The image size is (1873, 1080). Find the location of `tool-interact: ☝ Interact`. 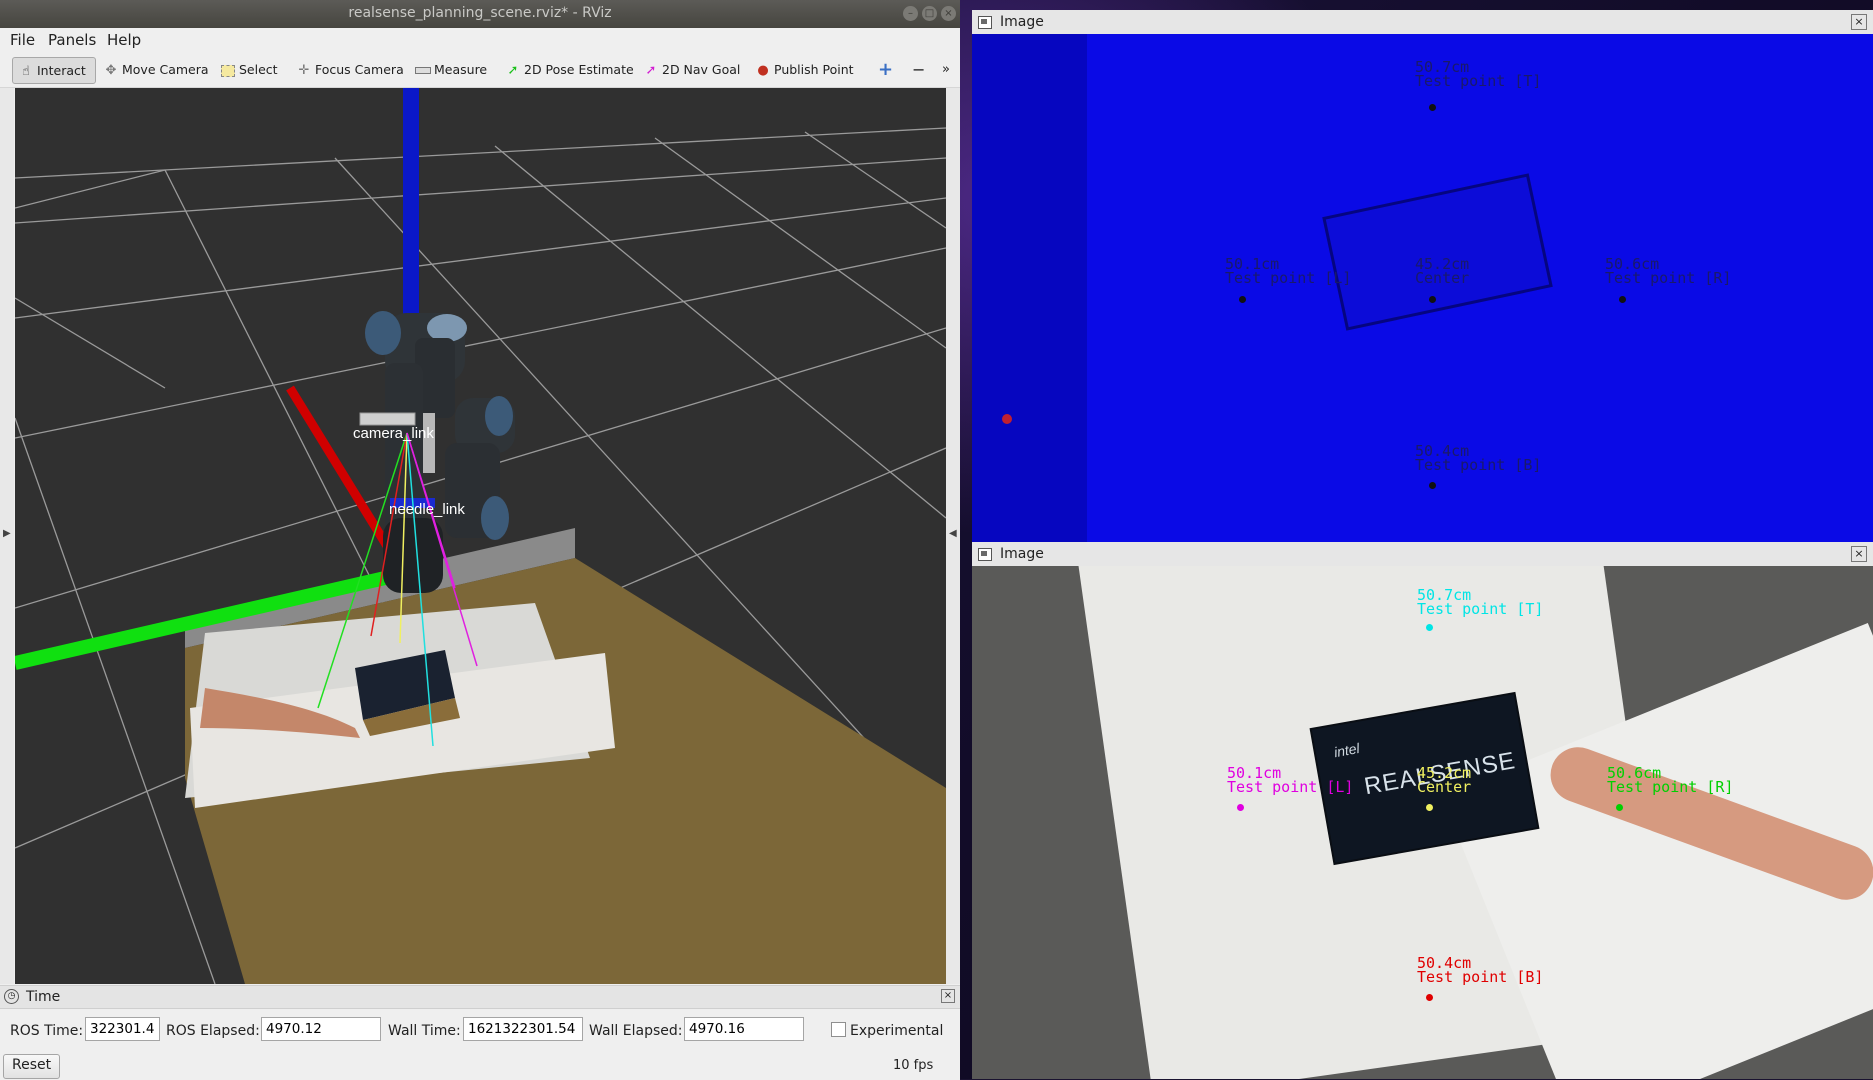

tool-interact: ☝ Interact is located at coordinates (54, 70).